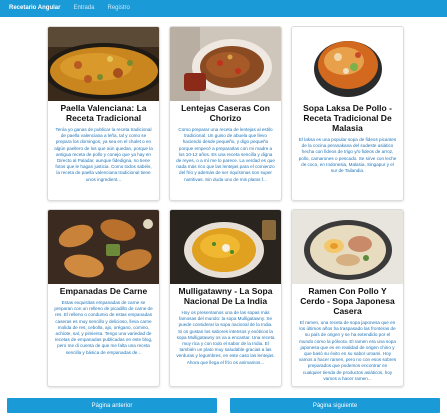  I want to click on ramen-photo, so click(347, 247).